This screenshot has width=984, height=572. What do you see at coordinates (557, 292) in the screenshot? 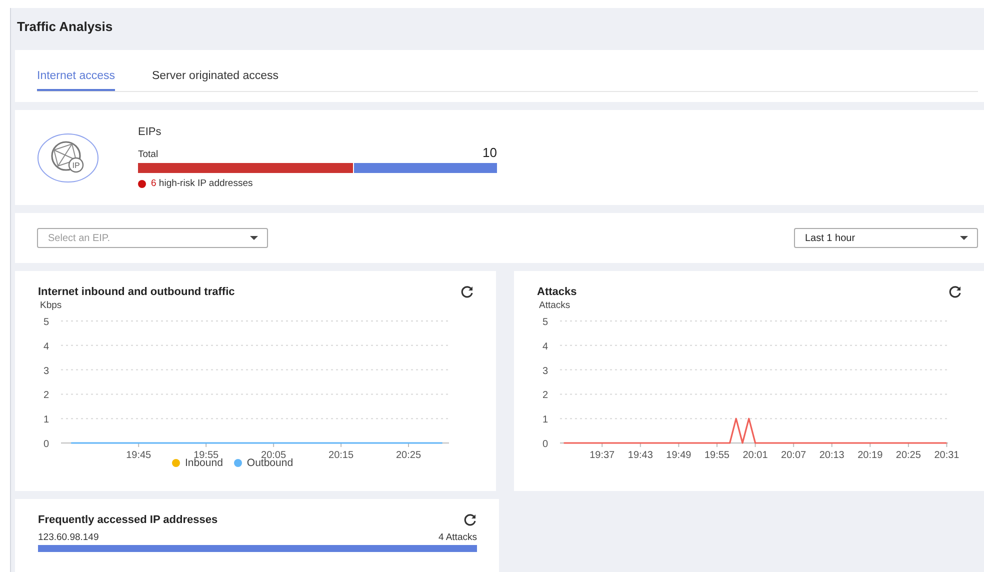
I see `chart-title: Attacks` at bounding box center [557, 292].